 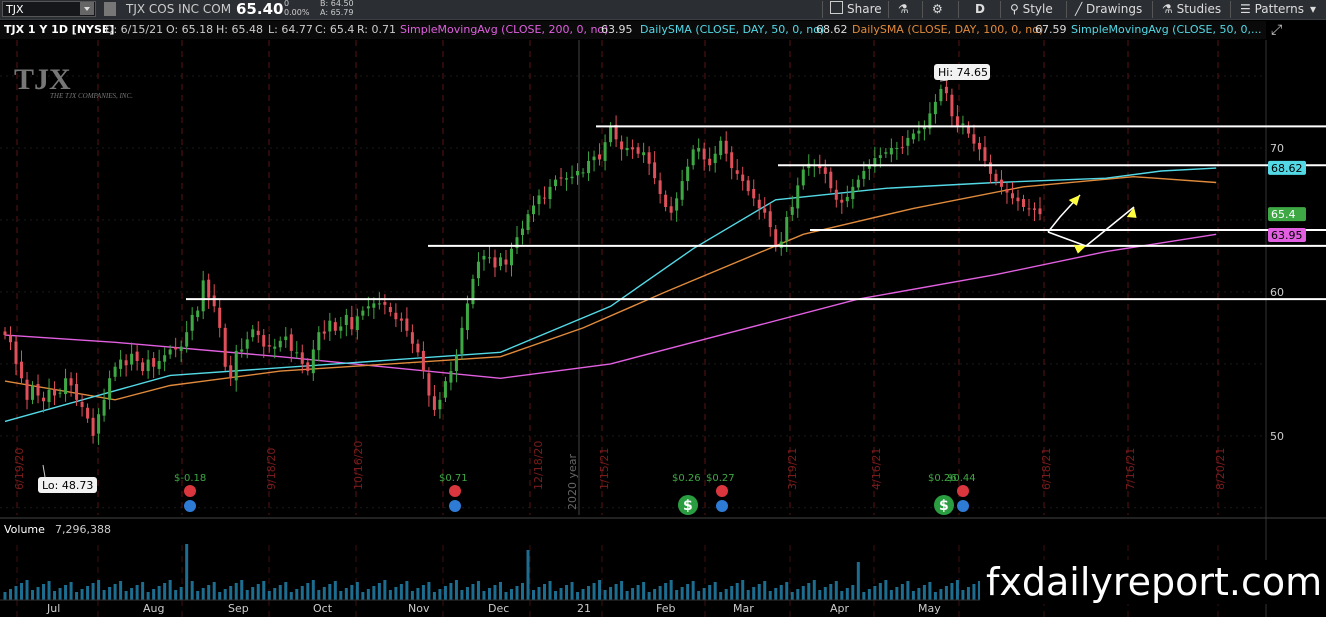 What do you see at coordinates (323, 608) in the screenshot?
I see `month-label: Oct` at bounding box center [323, 608].